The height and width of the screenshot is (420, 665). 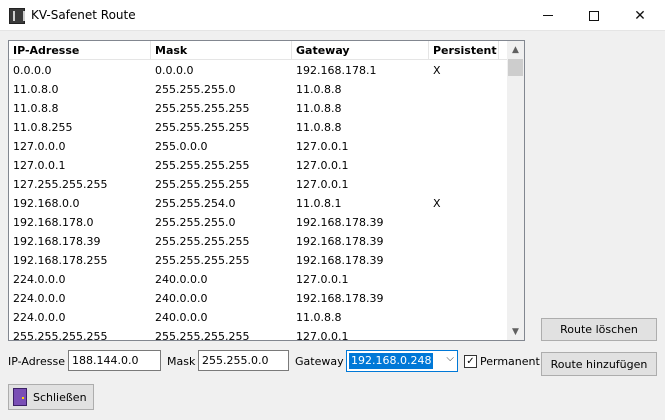 I want to click on cell-ip: 192.168.178.0, so click(x=53, y=222).